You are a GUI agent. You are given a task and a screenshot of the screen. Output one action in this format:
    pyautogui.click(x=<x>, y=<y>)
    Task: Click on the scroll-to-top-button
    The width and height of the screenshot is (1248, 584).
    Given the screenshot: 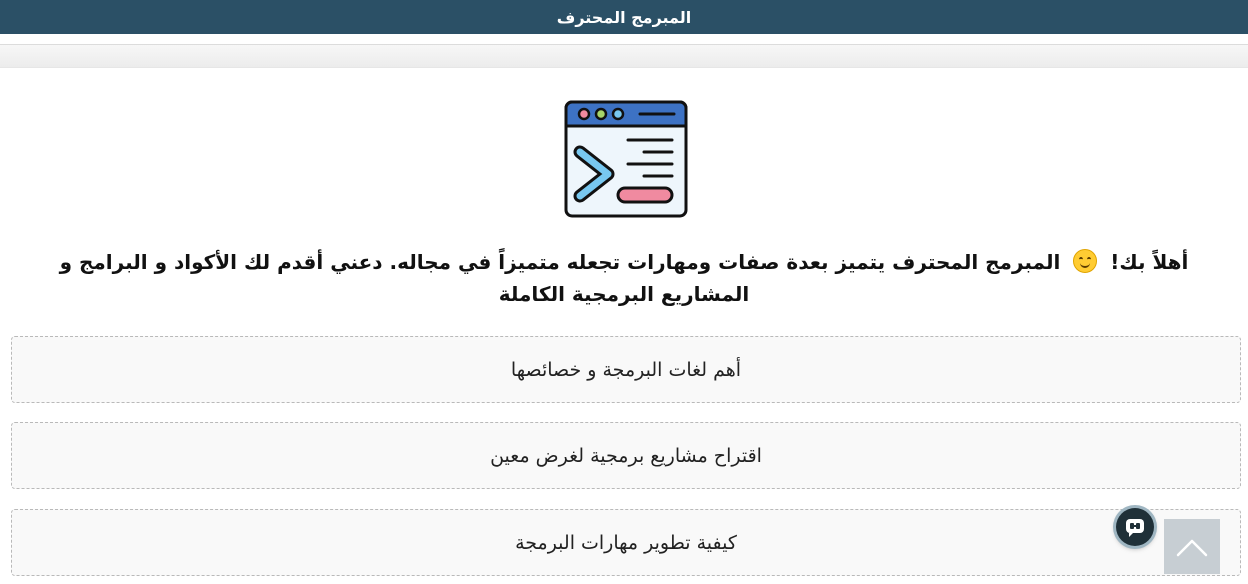 What is the action you would take?
    pyautogui.click(x=1192, y=546)
    